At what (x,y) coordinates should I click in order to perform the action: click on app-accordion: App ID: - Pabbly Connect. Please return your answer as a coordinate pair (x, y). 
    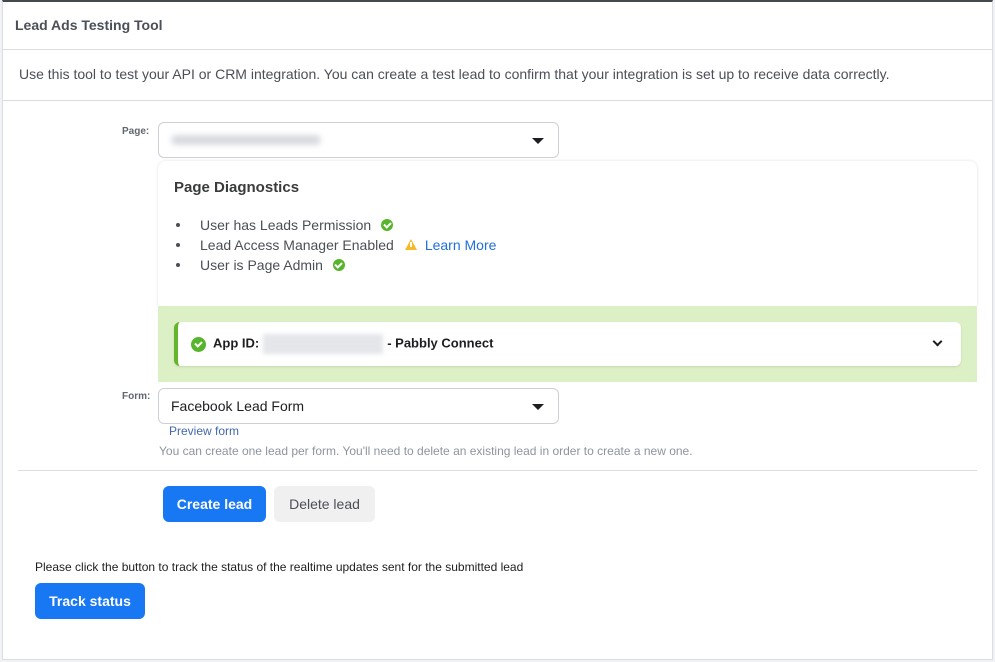
    Looking at the image, I should click on (567, 344).